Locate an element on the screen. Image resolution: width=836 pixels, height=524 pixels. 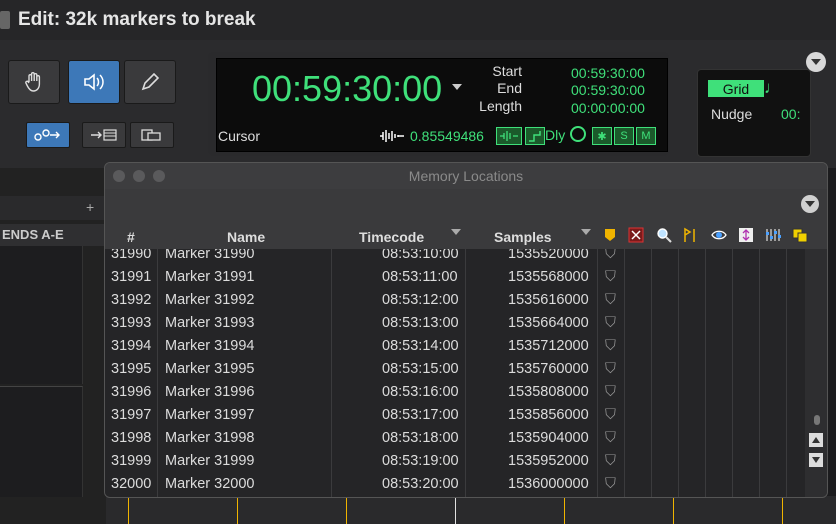
nudge-value: 00: is located at coordinates (790, 114).